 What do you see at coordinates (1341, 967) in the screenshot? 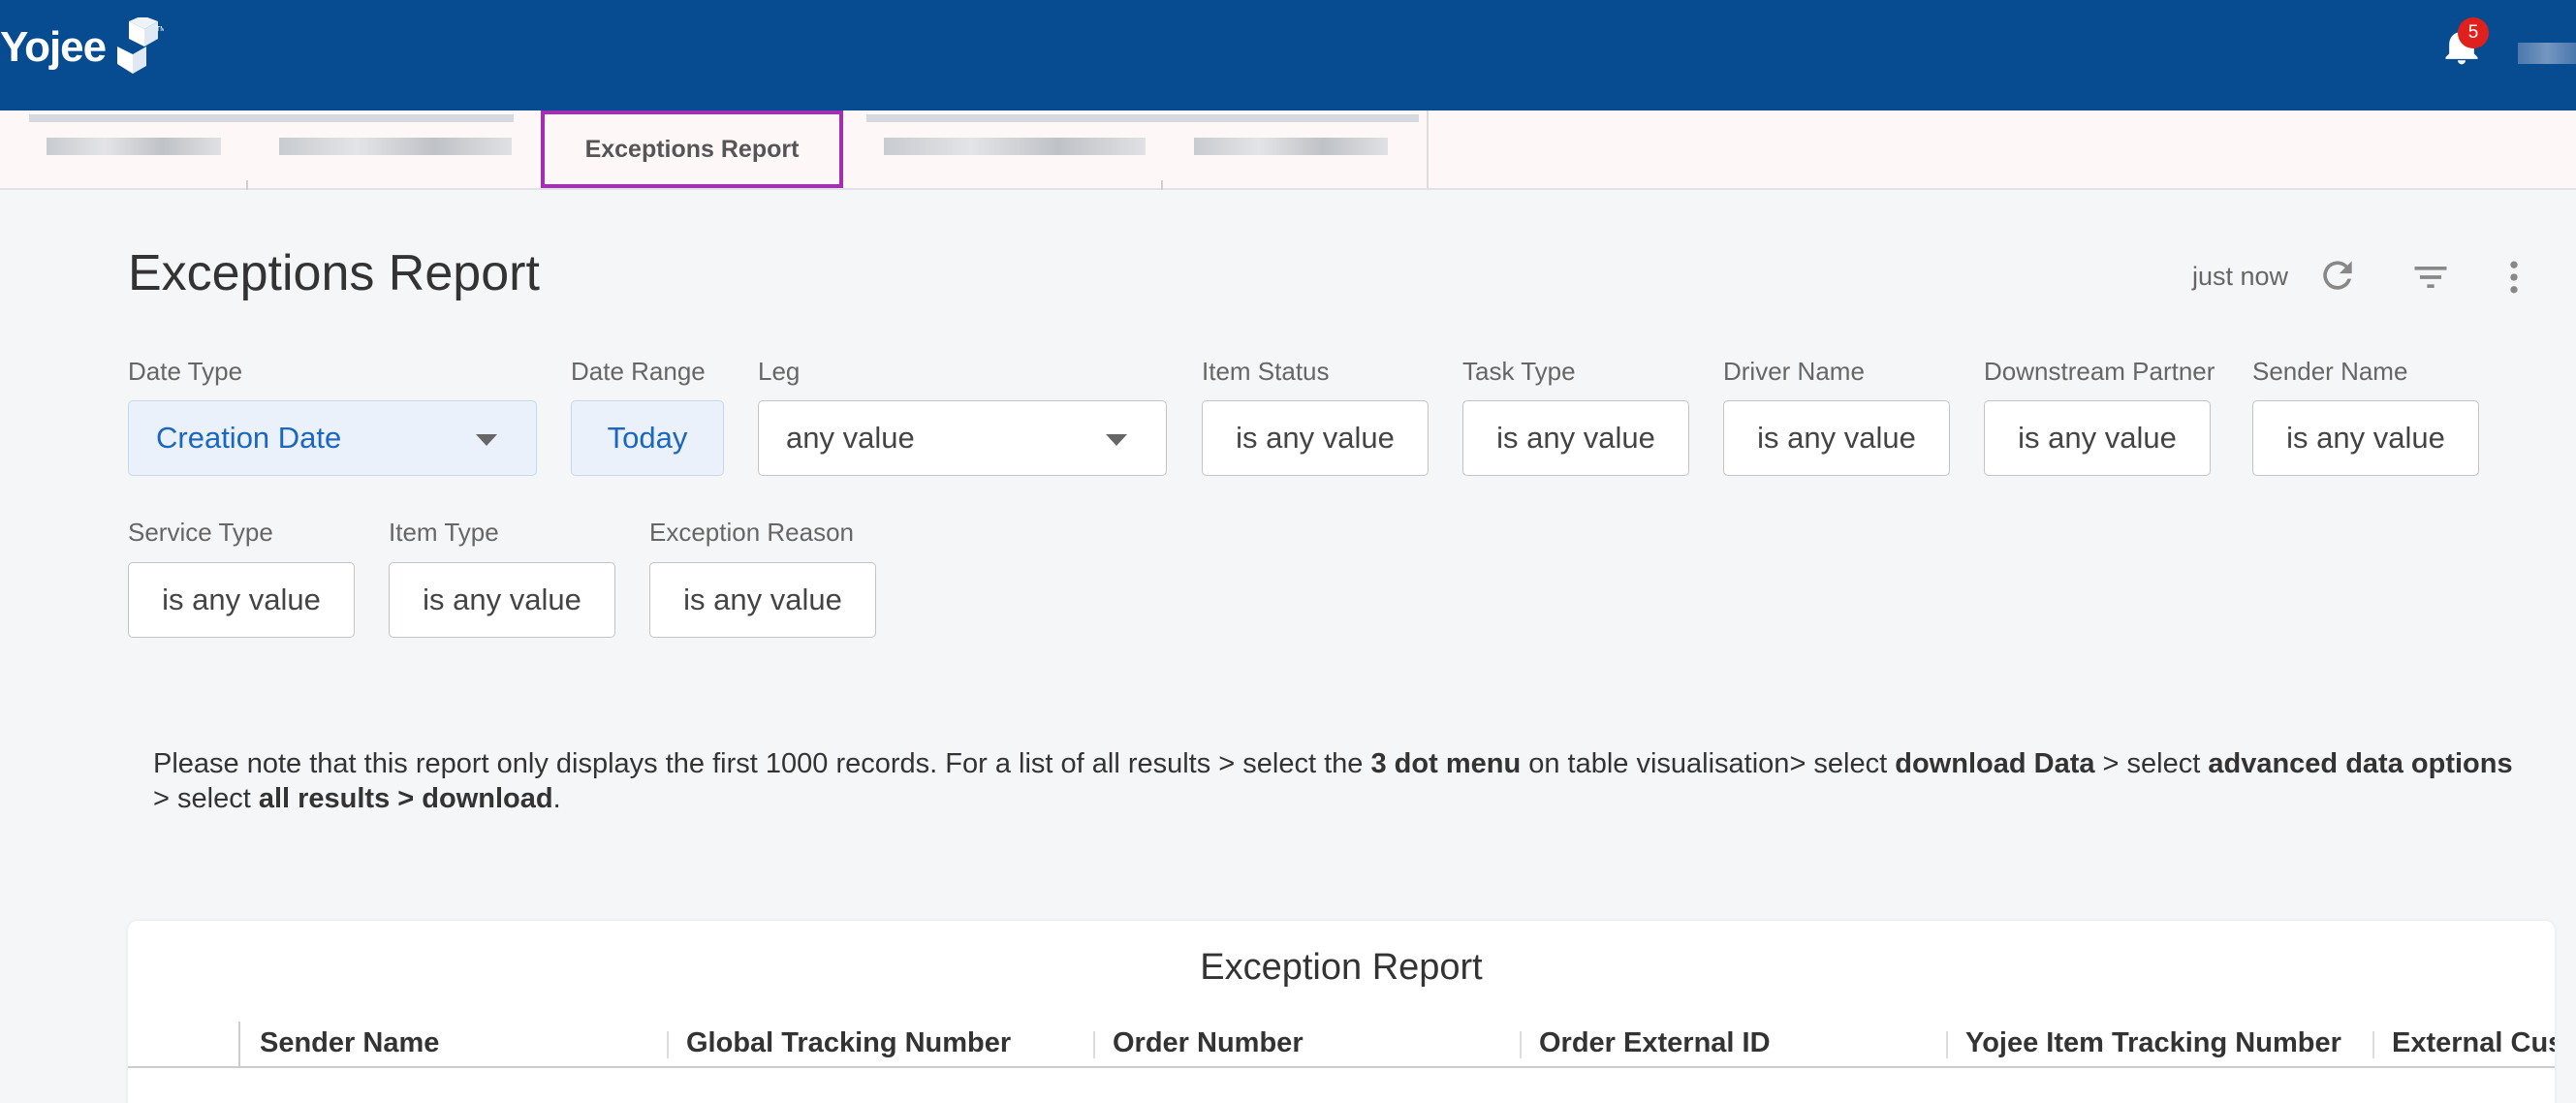
I see `table-title: Exception Report` at bounding box center [1341, 967].